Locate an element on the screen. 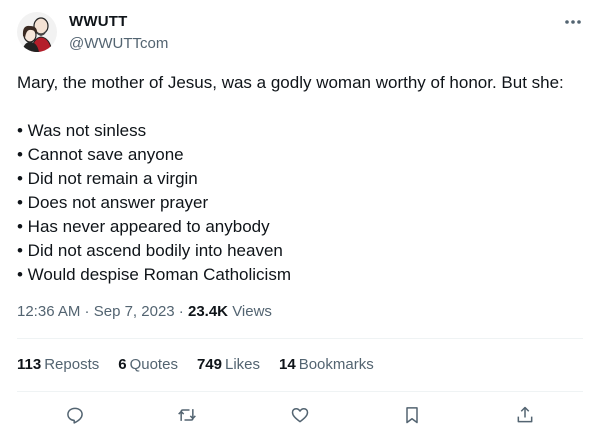 Image resolution: width=598 pixels, height=439 pixels. tweet-meta: 12:36 AM · Sep 7, 2023 · 23.4K Views is located at coordinates (144, 311).